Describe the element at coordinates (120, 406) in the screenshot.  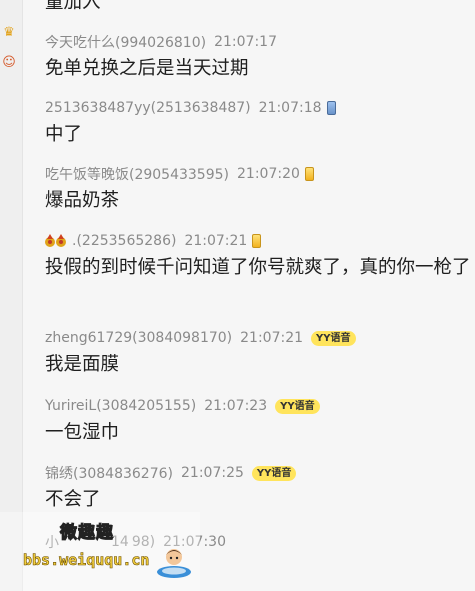
I see `sender-name: YurireiL(3084205155)` at that location.